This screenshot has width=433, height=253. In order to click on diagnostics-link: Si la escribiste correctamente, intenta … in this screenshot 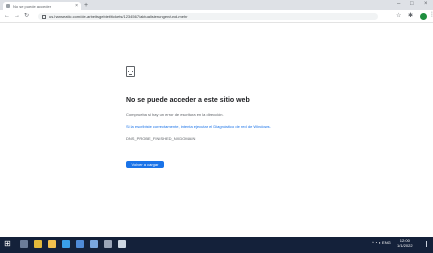, I will do `click(198, 126)`.